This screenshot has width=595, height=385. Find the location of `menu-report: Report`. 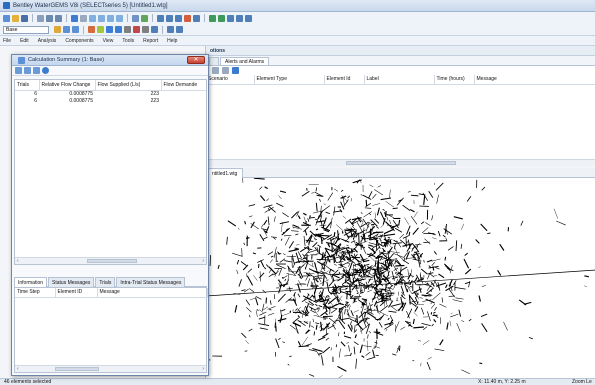

menu-report: Report is located at coordinates (150, 41).